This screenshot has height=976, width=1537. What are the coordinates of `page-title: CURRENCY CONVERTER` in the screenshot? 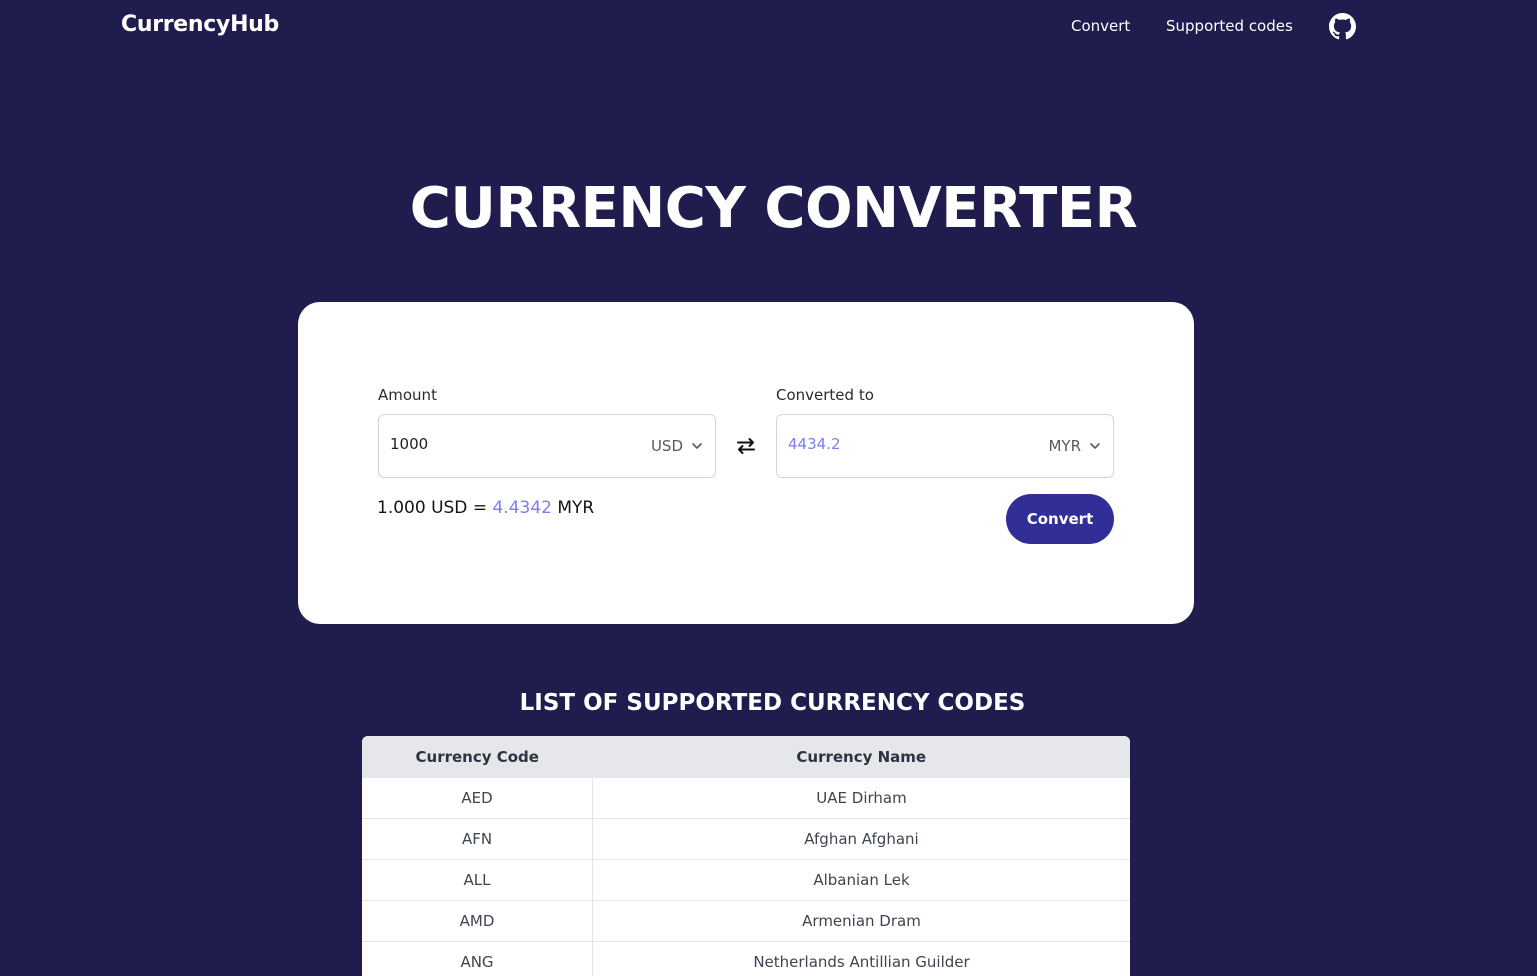 It's located at (768, 208).